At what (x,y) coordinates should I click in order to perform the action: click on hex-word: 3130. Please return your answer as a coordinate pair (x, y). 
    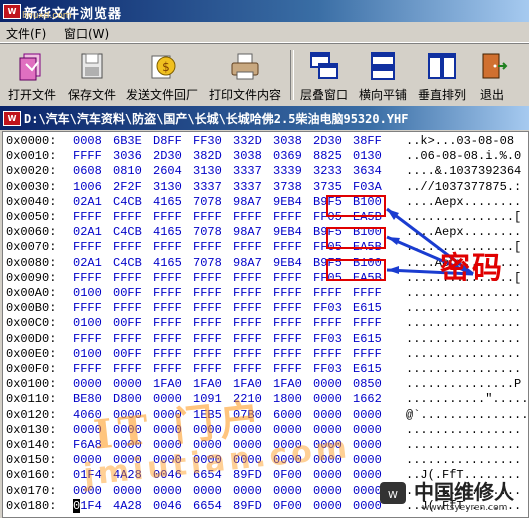
    Looking at the image, I should click on (167, 187).